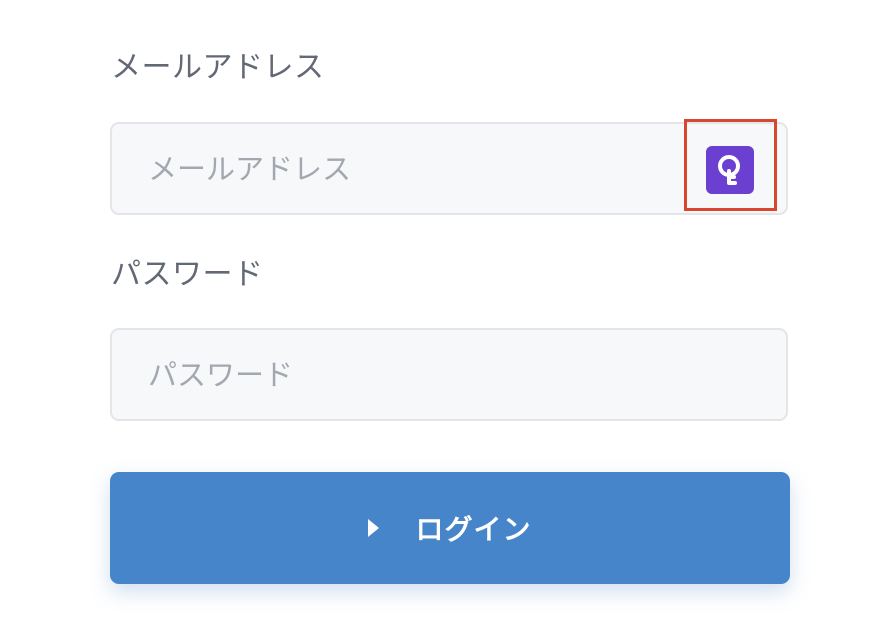 Image resolution: width=890 pixels, height=638 pixels. What do you see at coordinates (187, 274) in the screenshot?
I see `password-label: パスワード` at bounding box center [187, 274].